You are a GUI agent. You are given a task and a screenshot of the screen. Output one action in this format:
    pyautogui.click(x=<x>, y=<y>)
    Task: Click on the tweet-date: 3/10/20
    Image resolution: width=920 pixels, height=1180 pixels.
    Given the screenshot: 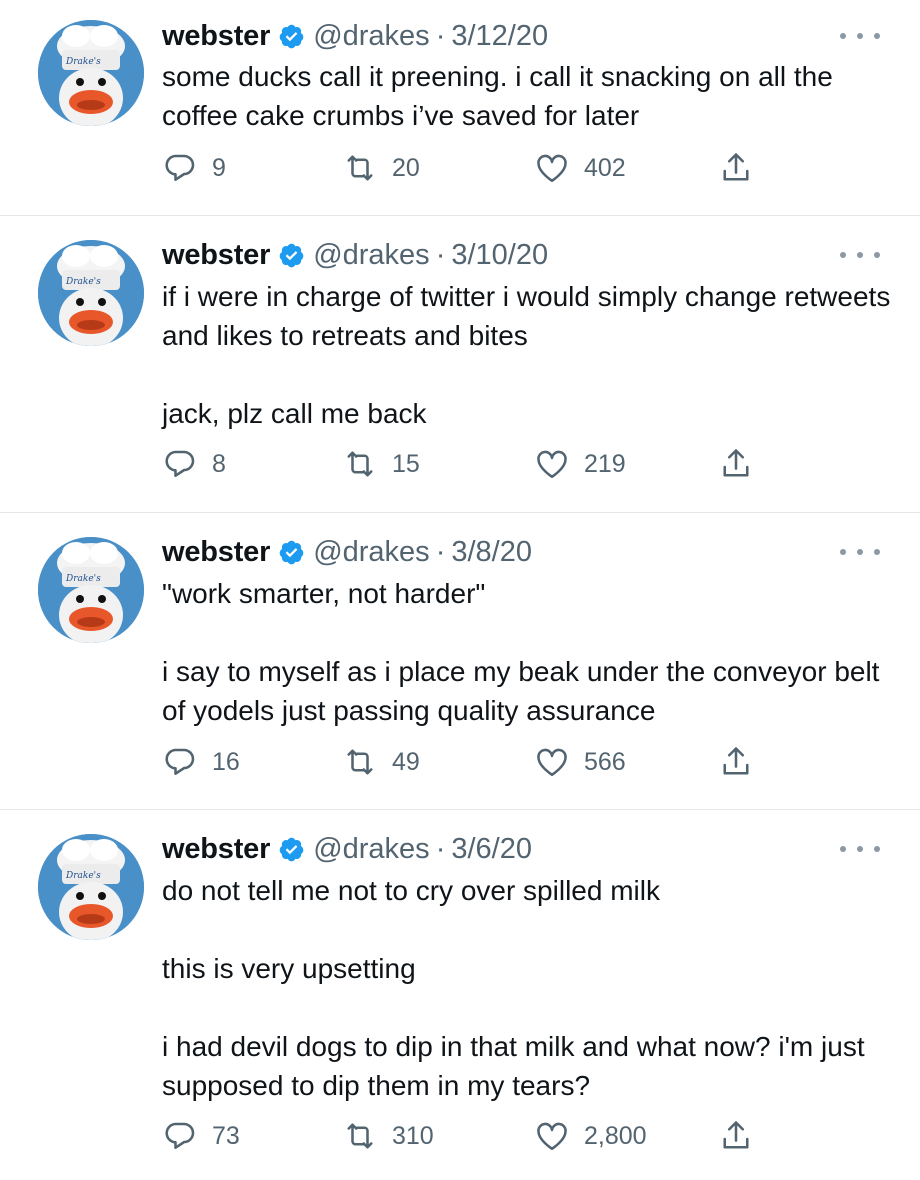 What is the action you would take?
    pyautogui.click(x=499, y=255)
    